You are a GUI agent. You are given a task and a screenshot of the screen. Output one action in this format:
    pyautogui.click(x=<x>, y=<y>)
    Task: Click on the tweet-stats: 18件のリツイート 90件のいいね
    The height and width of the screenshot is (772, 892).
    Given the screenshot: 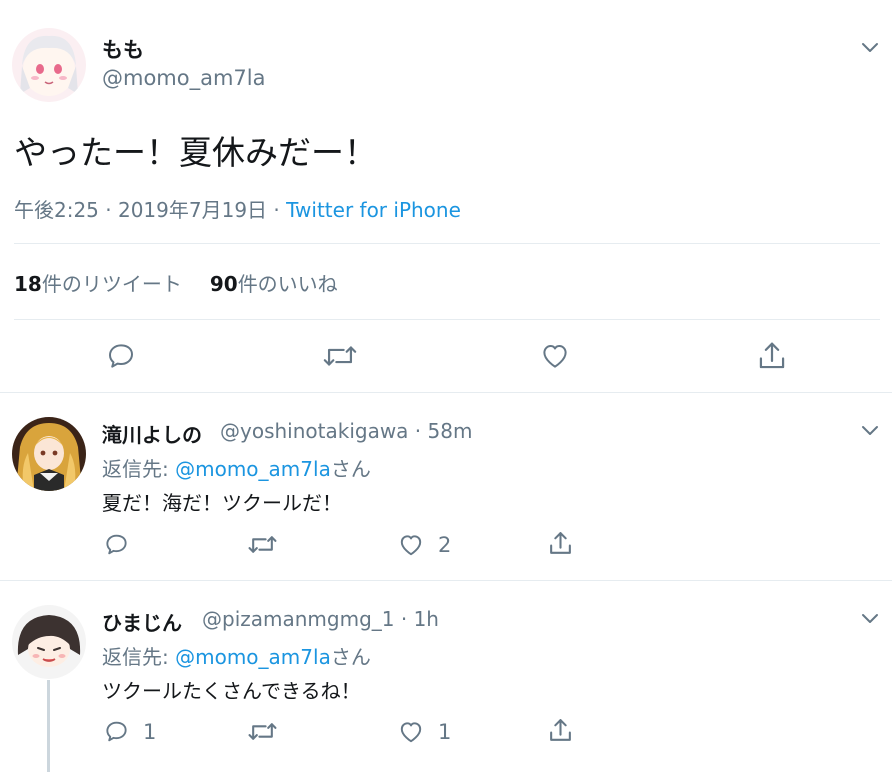 What is the action you would take?
    pyautogui.click(x=176, y=282)
    